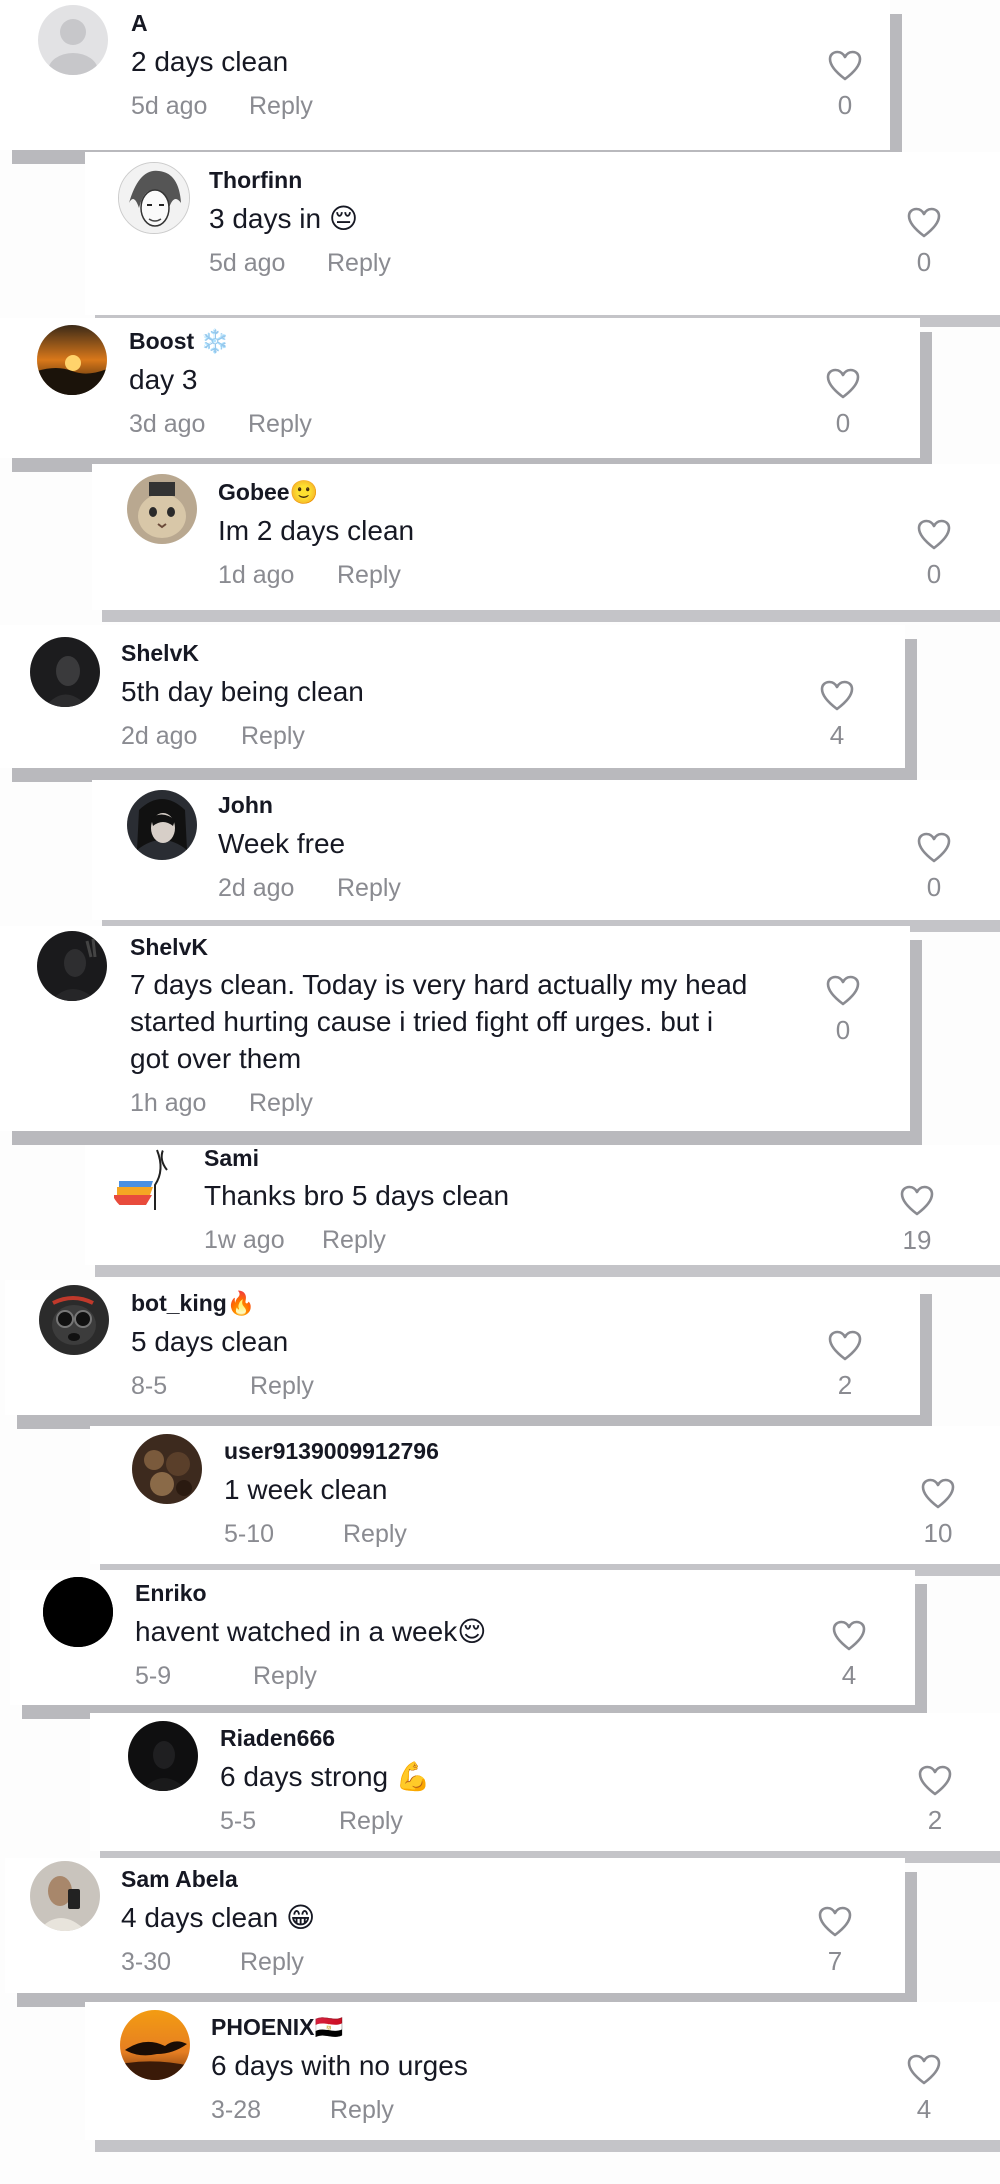 The height and width of the screenshot is (2184, 1000). What do you see at coordinates (167, 424) in the screenshot?
I see `timestamp: 3d ago` at bounding box center [167, 424].